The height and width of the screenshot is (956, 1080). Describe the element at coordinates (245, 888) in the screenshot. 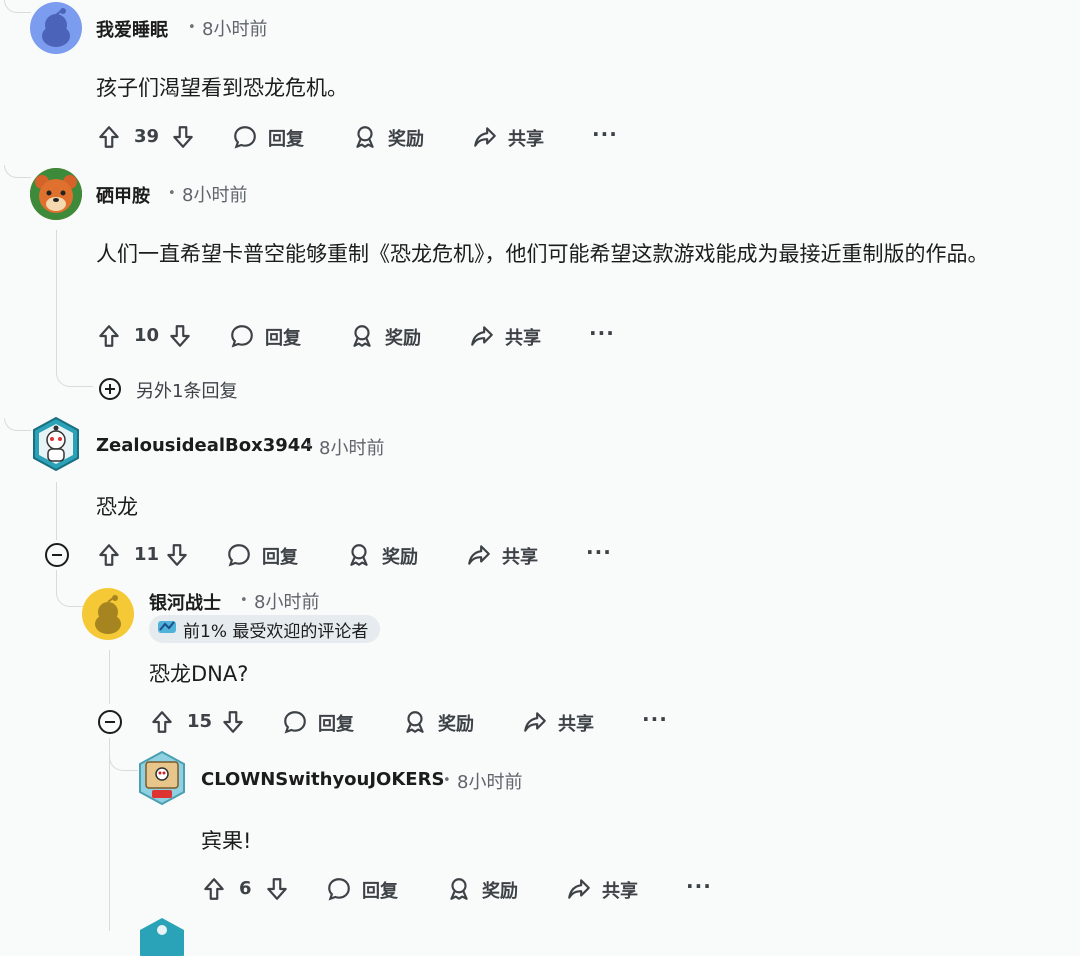

I see `vote-count: 6` at that location.